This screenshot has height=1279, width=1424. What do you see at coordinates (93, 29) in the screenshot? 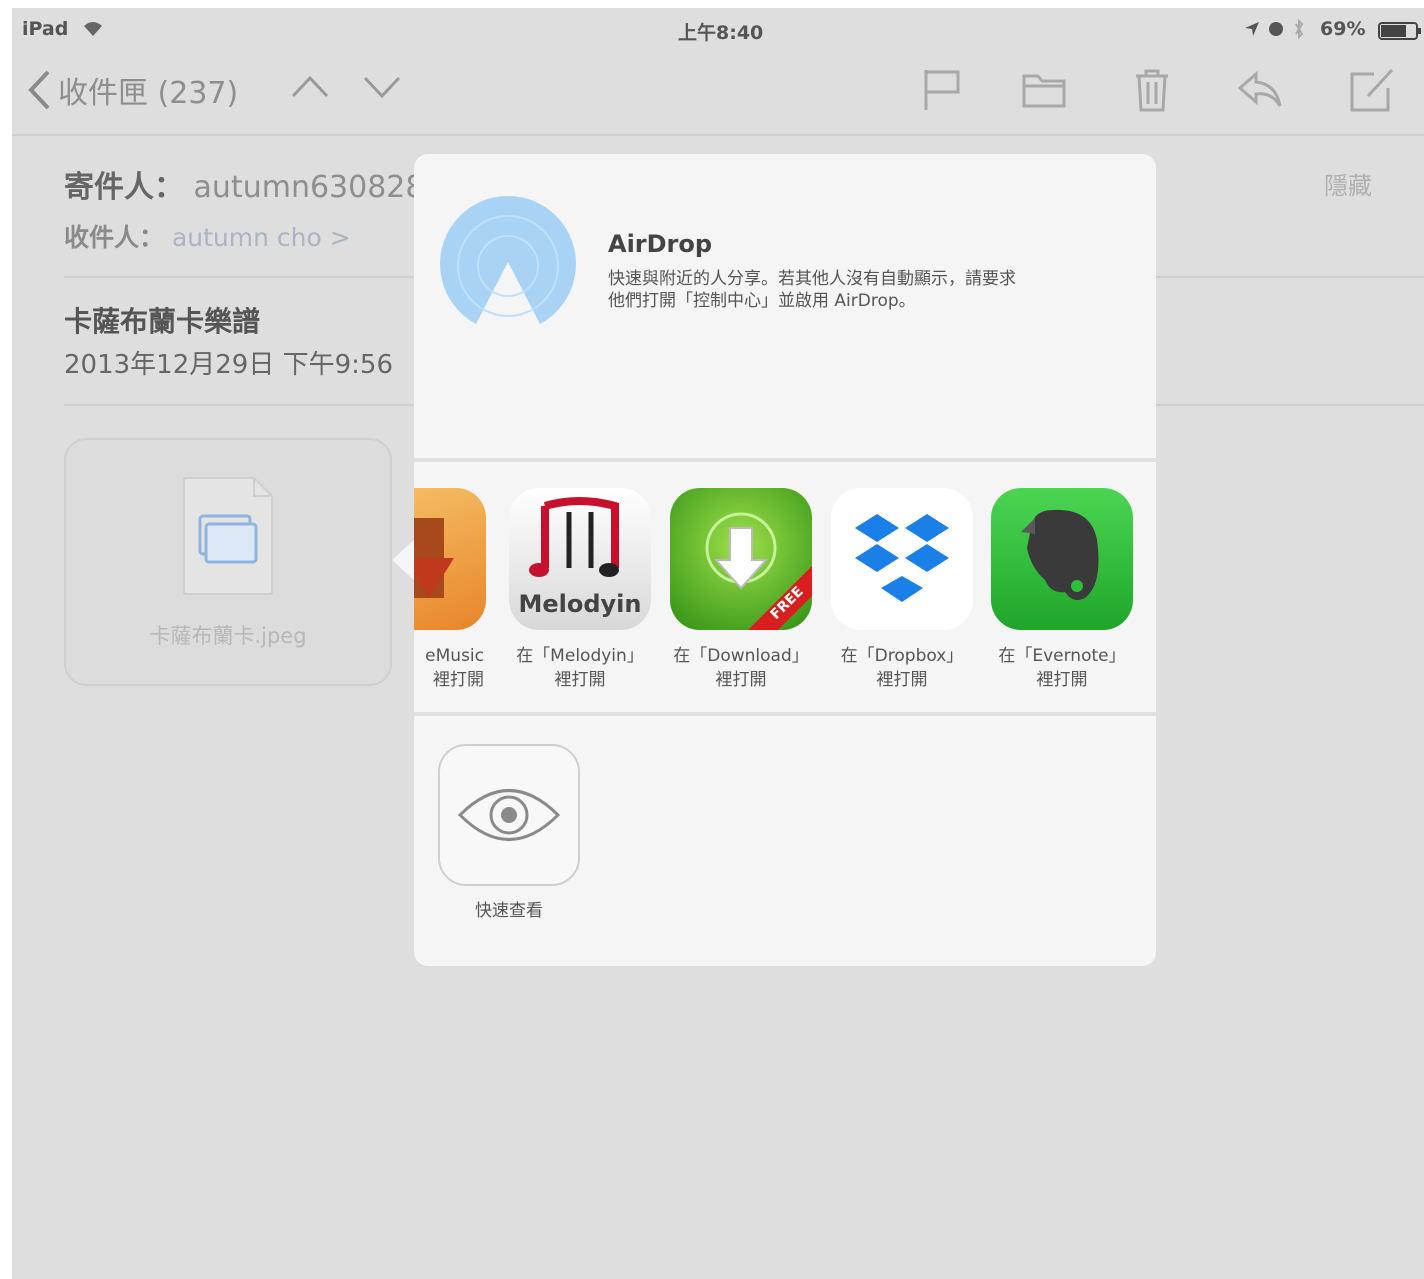
I see `wifi-icon` at bounding box center [93, 29].